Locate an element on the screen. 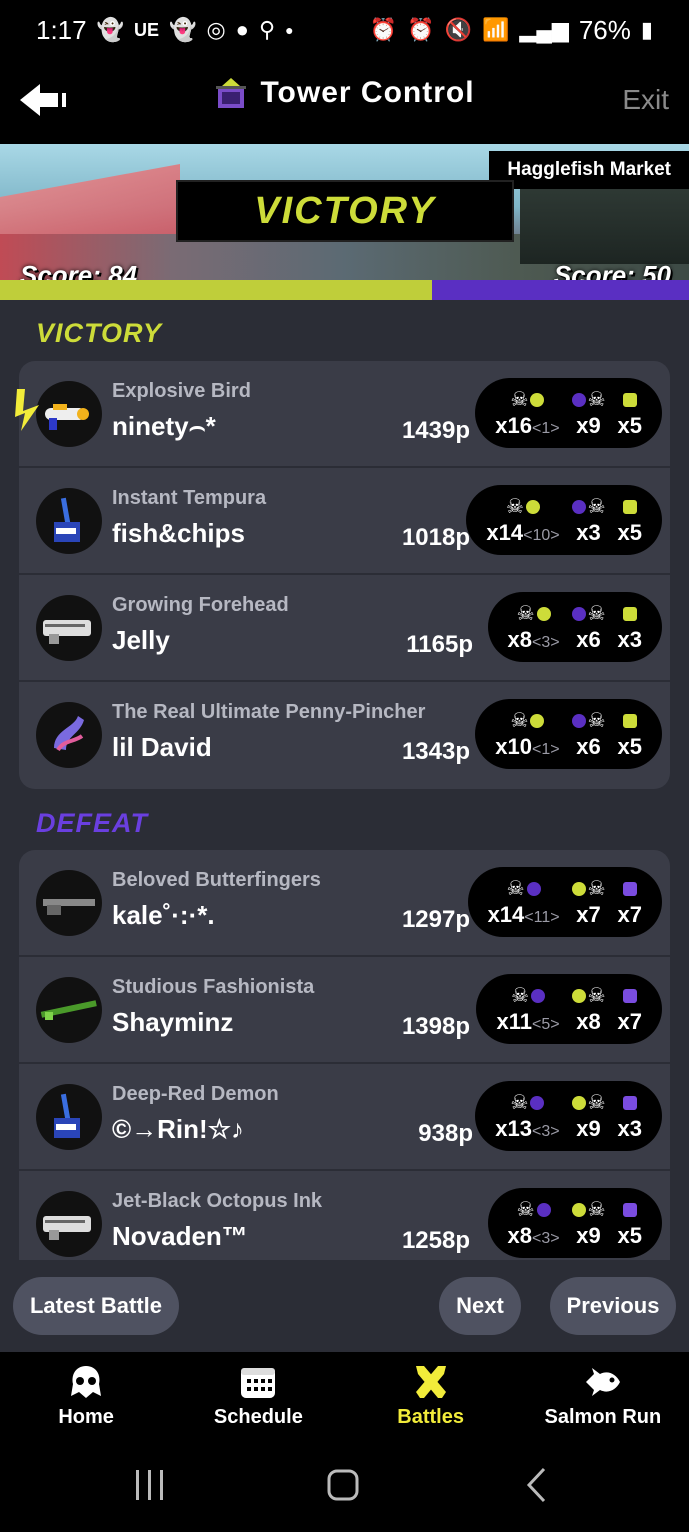  tab-label: Home is located at coordinates (86, 1416).